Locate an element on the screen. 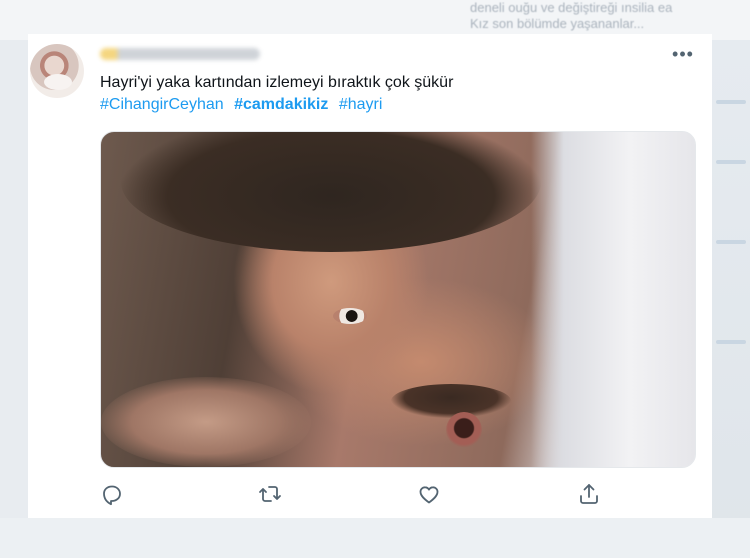  avatar is located at coordinates (57, 71).